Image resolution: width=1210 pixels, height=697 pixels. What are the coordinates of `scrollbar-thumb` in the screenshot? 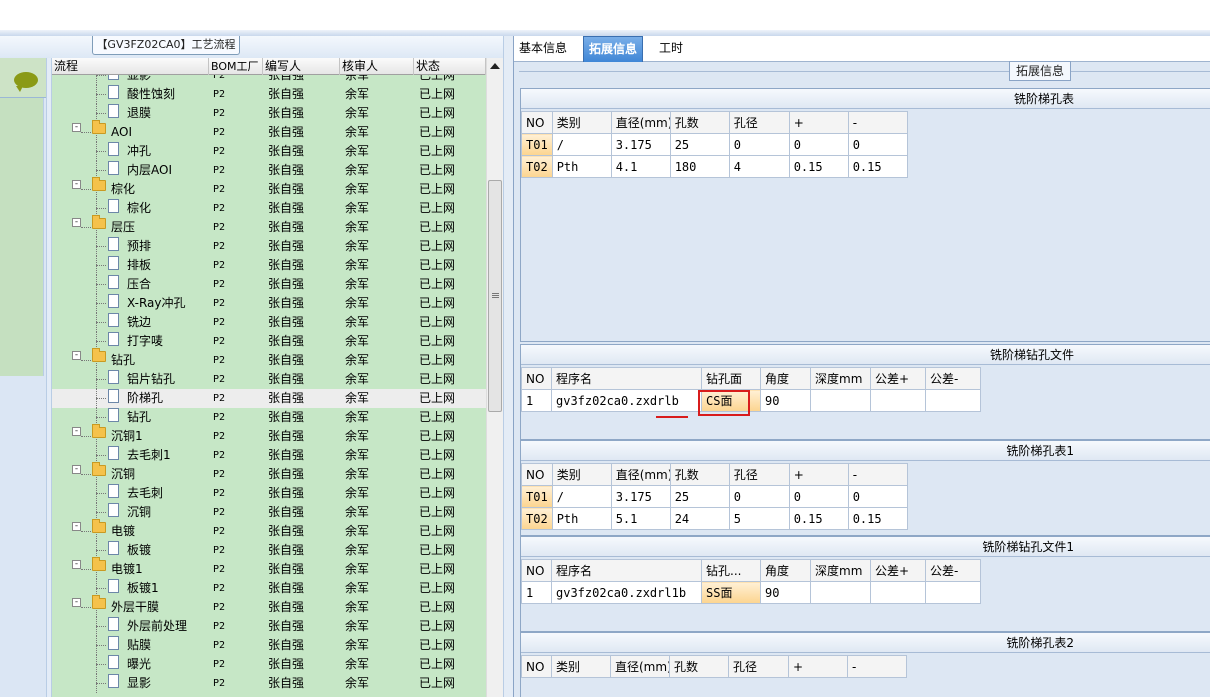 It's located at (495, 296).